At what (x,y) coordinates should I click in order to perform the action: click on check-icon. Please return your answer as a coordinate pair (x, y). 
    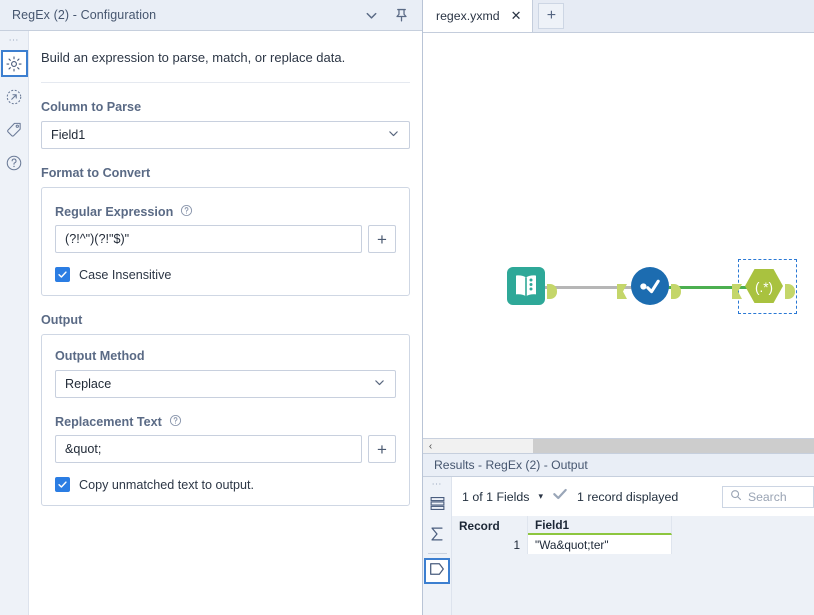
    Looking at the image, I should click on (560, 496).